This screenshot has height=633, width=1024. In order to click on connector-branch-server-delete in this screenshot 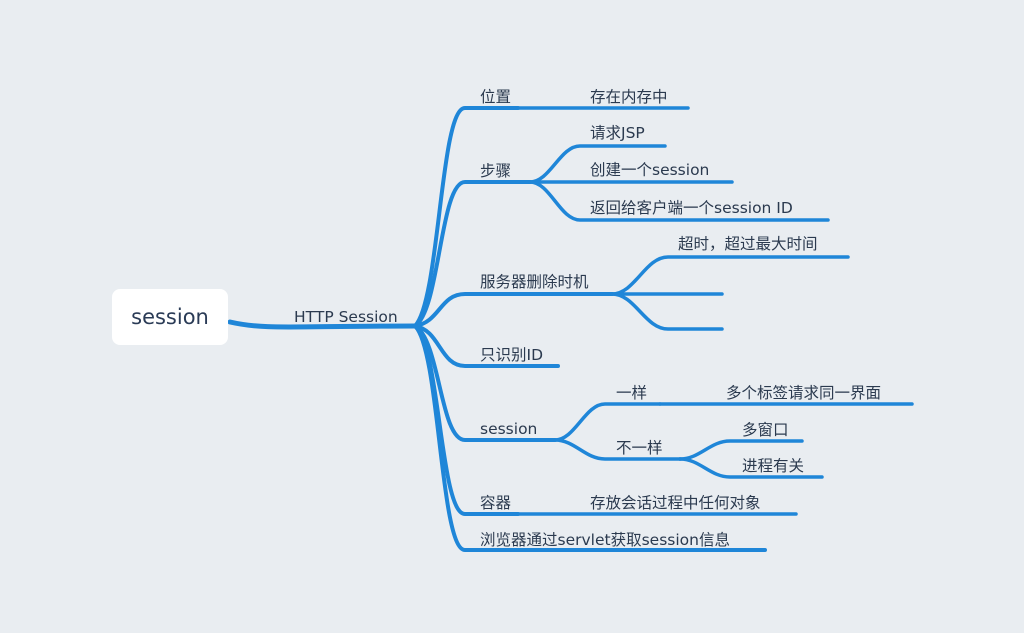, I will do `click(513, 310)`.